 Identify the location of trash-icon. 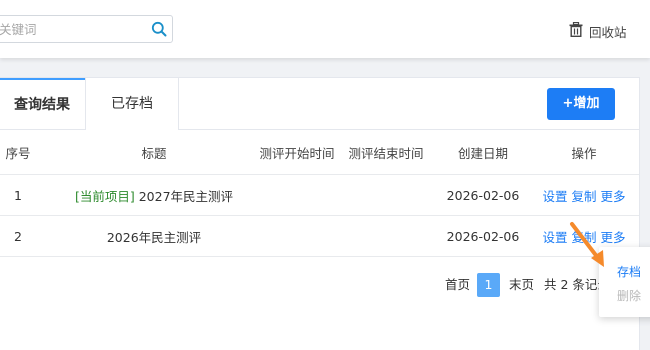
(576, 30).